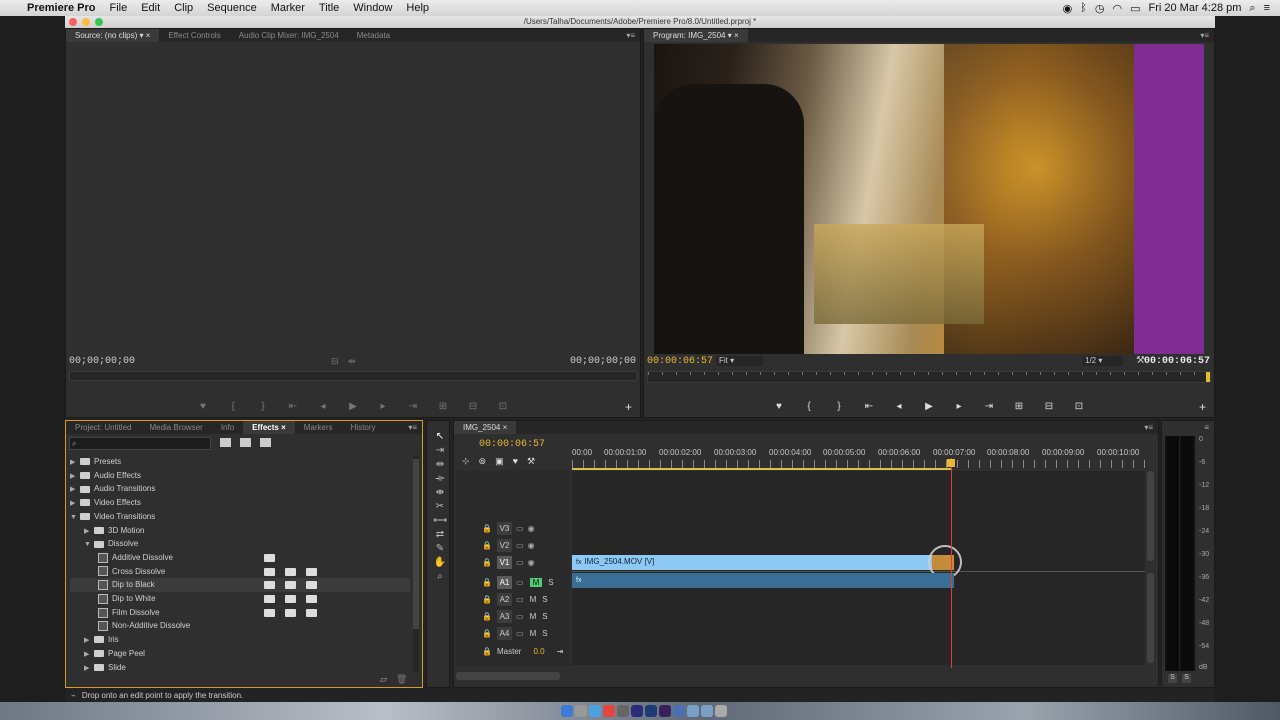  Describe the element at coordinates (503, 406) in the screenshot. I see `export-frame-icon: ⊡` at that location.